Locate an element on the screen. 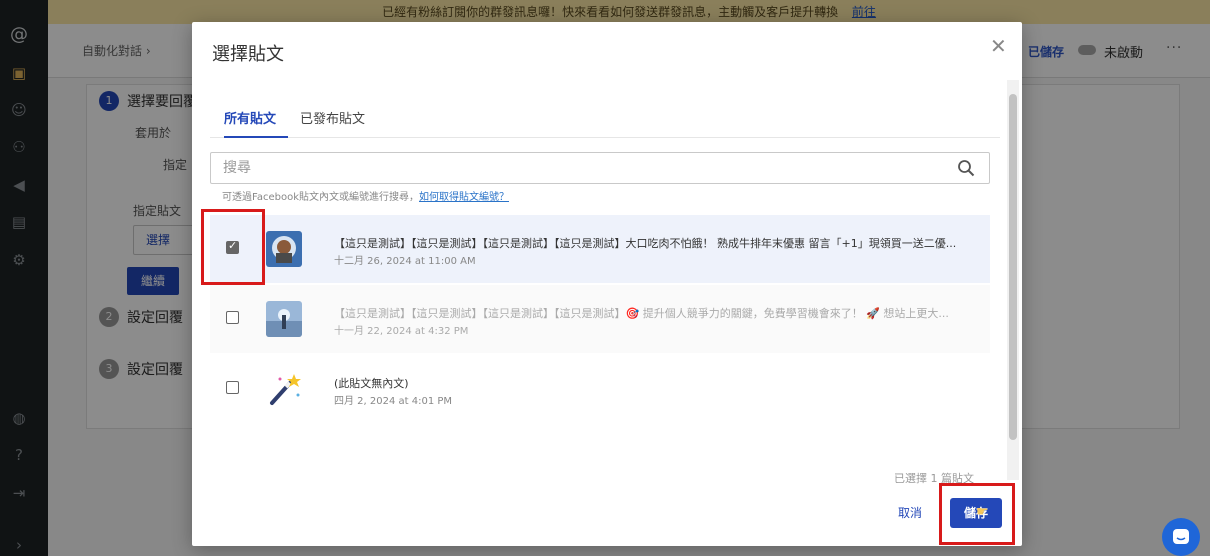 The height and width of the screenshot is (556, 1210). selected-count: 已選擇 1 篇貼文 is located at coordinates (934, 478).